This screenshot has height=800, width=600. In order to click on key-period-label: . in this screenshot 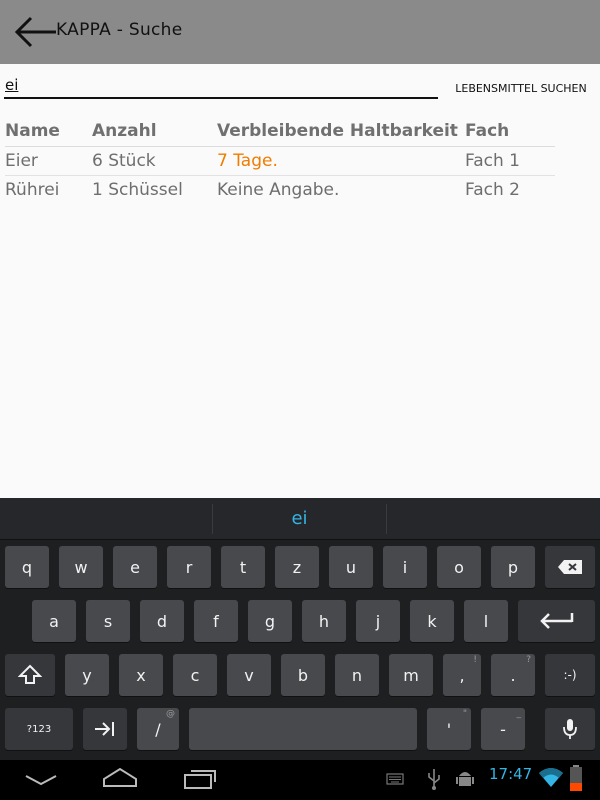, I will do `click(513, 675)`.